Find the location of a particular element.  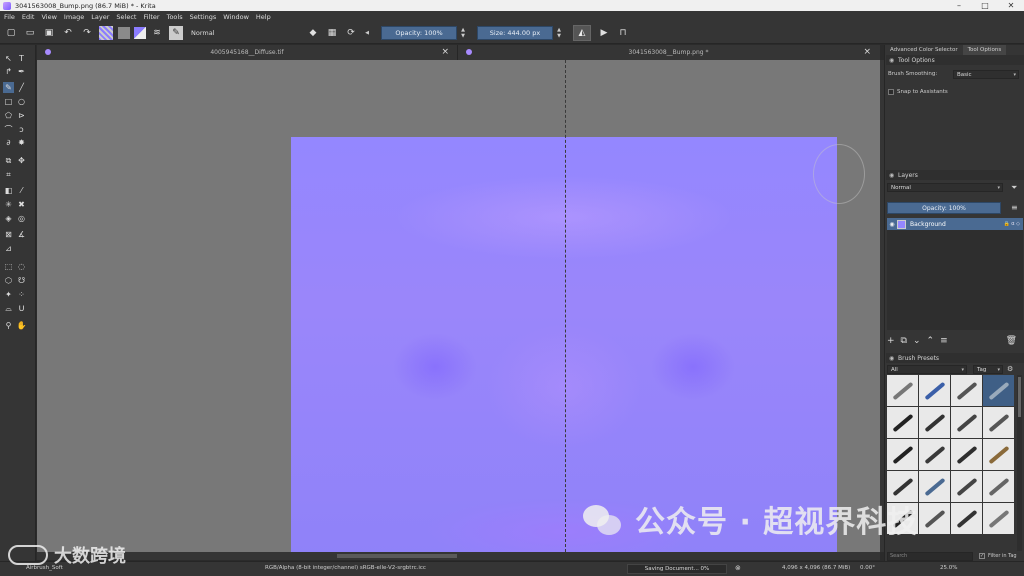

tab-tool-options: Tool Options is located at coordinates (984, 50).